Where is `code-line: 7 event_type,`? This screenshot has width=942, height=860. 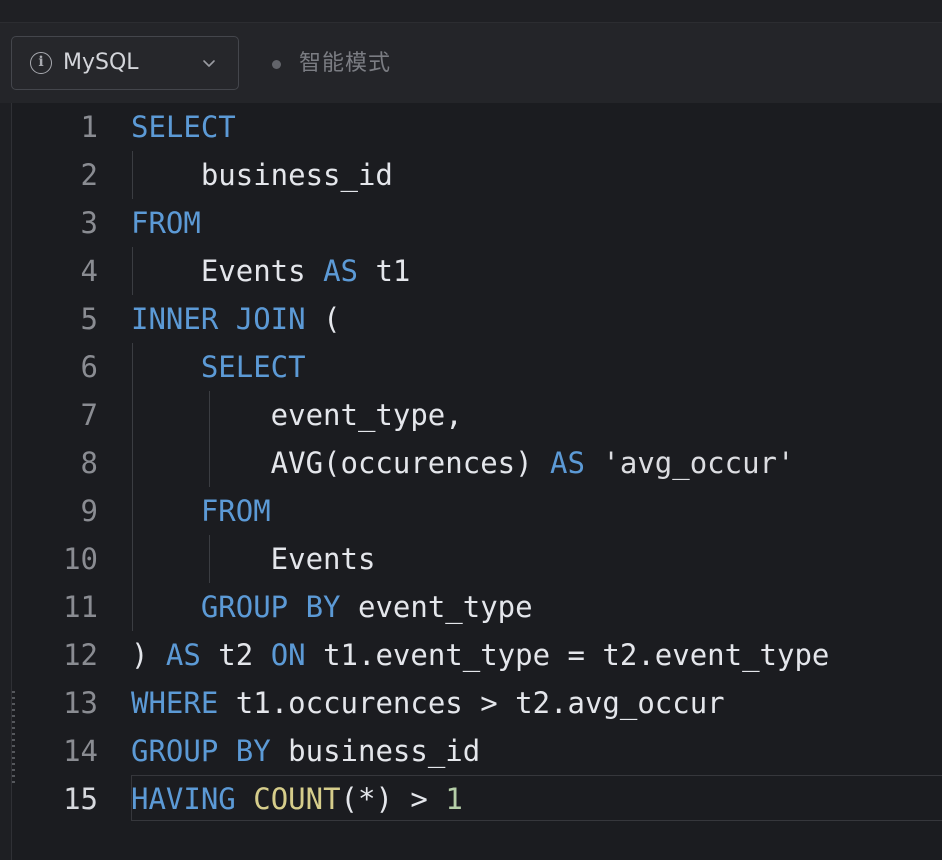 code-line: 7 event_type, is located at coordinates (477, 415).